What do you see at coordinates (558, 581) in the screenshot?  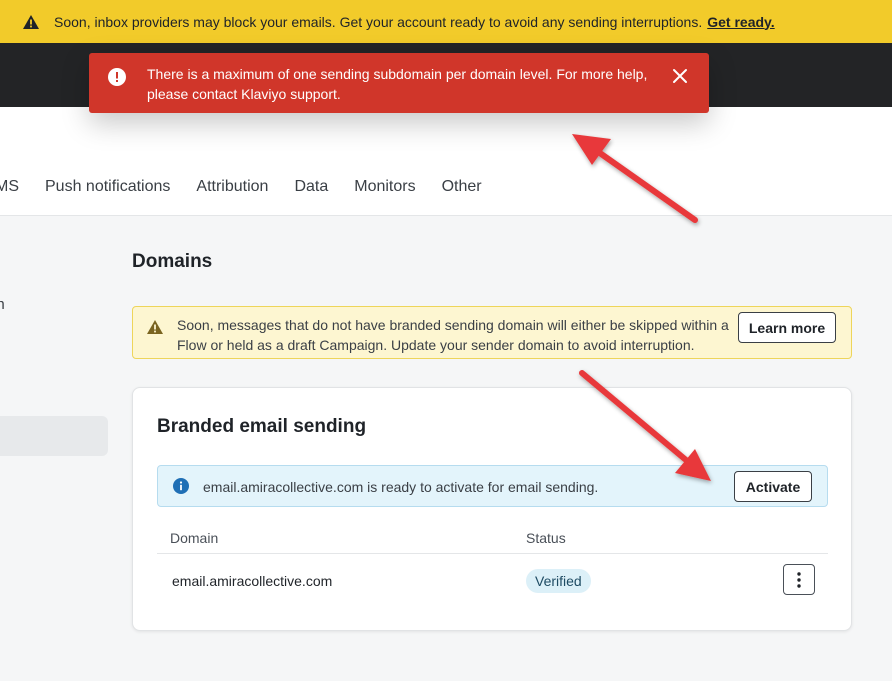 I see `status-badge: Verified` at bounding box center [558, 581].